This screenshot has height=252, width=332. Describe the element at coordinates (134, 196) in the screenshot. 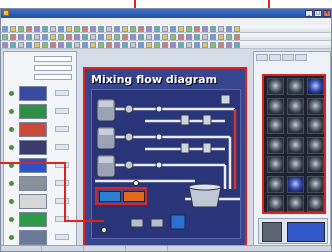

I see `hmi-stop-button` at that location.